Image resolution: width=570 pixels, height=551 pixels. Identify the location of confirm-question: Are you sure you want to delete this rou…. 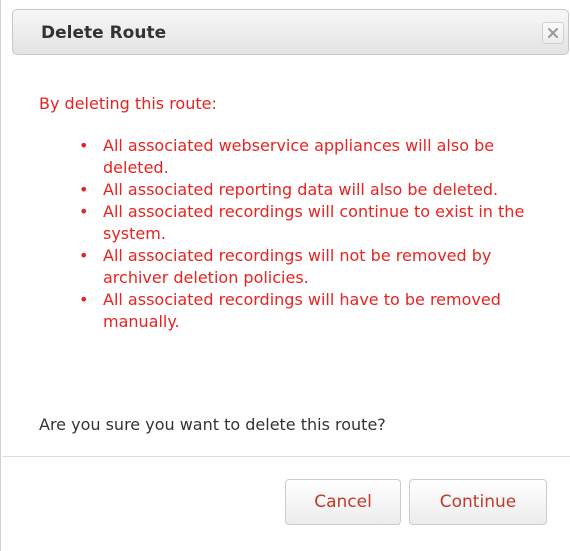
(212, 424).